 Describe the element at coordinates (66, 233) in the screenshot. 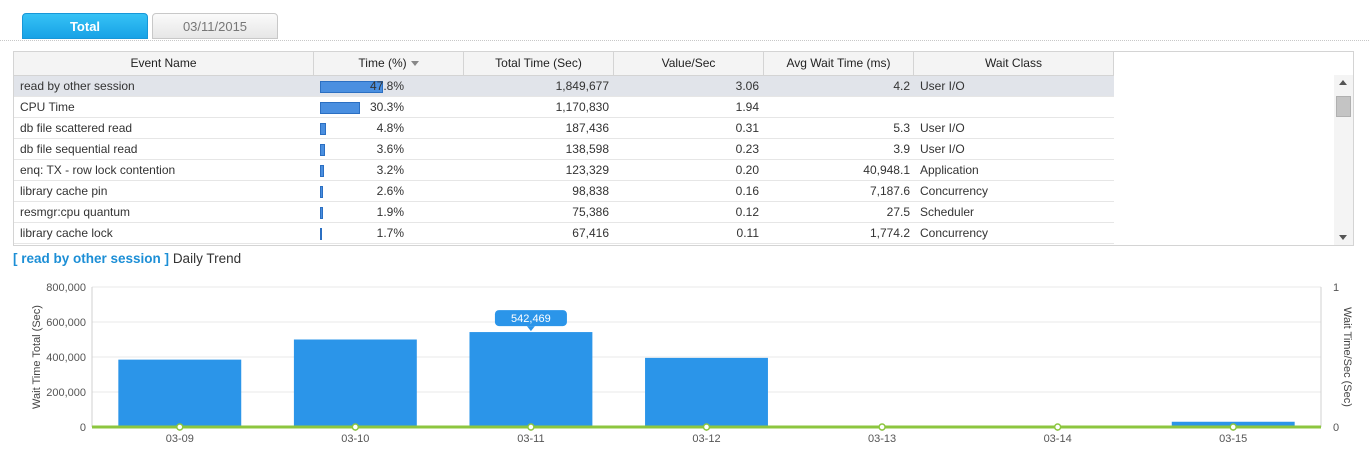

I see `event-name-cell: library cache lock` at that location.